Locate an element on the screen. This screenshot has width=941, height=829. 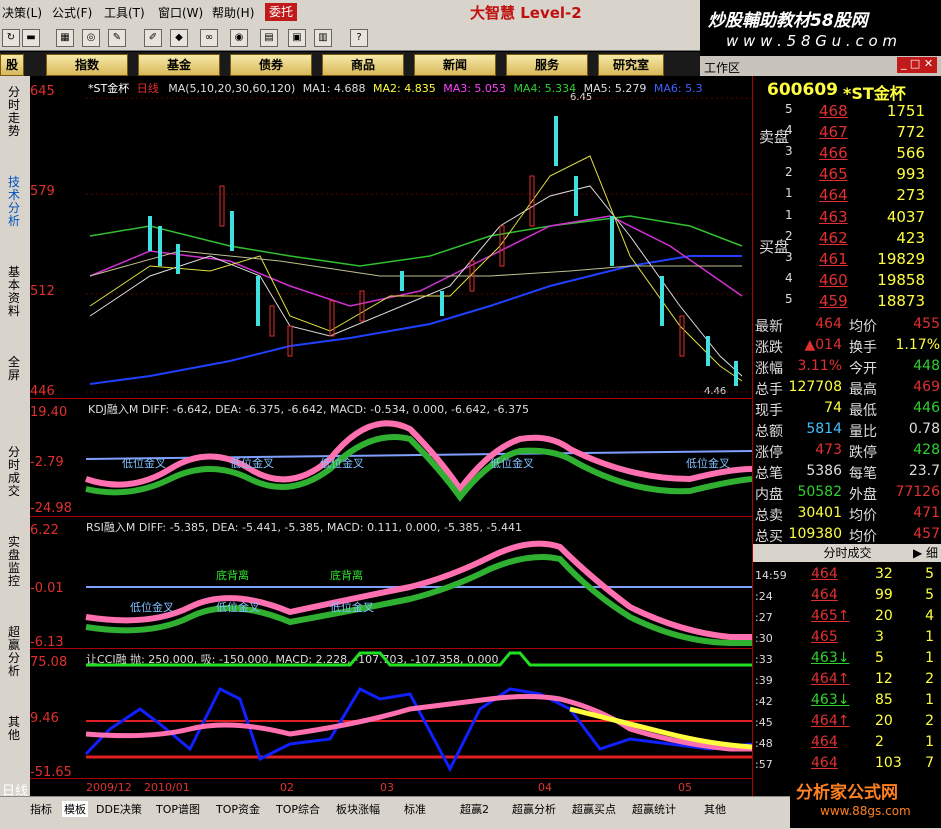
ob-price: 462 is located at coordinates (833, 238).